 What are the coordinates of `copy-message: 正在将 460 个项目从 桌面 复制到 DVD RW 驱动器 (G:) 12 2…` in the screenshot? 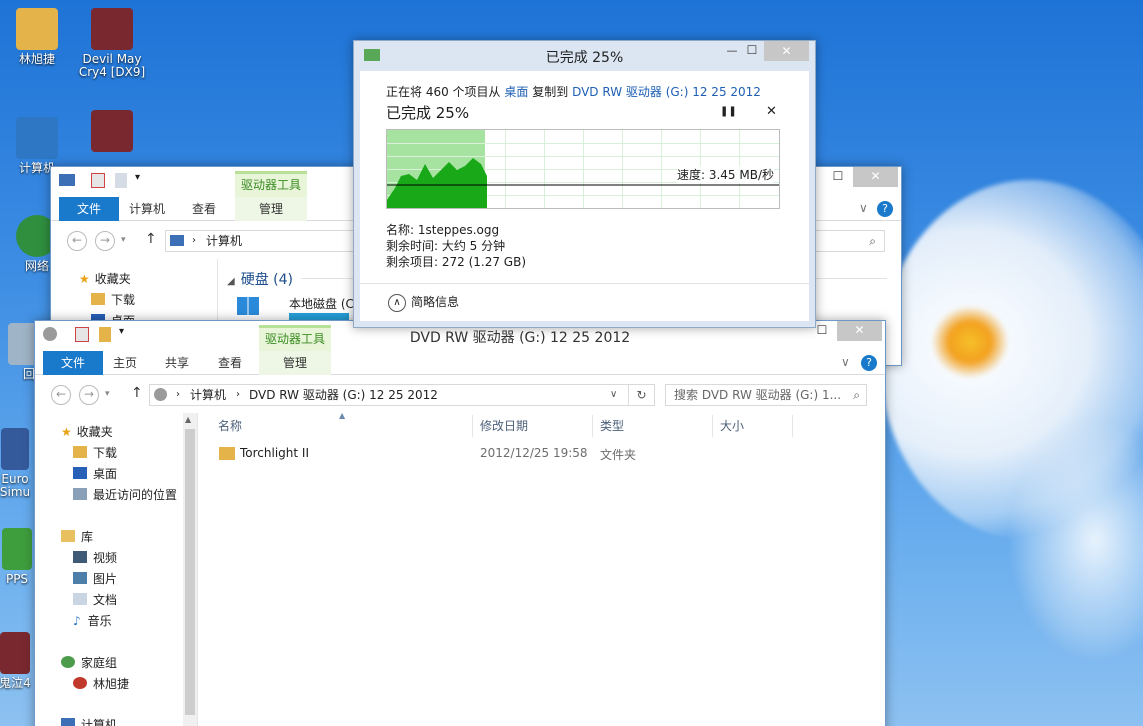 It's located at (573, 92).